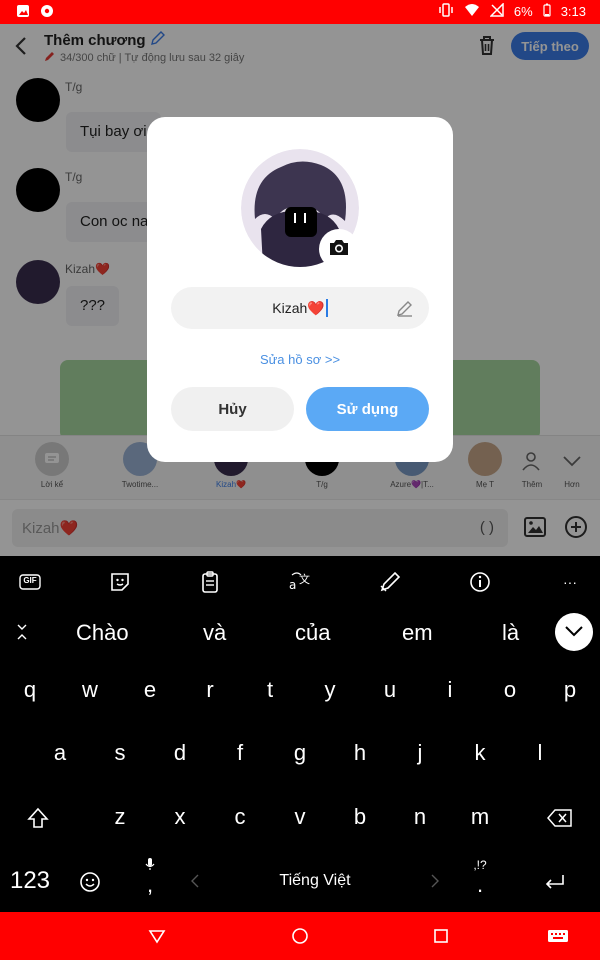 The image size is (600, 960). Describe the element at coordinates (420, 753) in the screenshot. I see `key-j: j` at that location.